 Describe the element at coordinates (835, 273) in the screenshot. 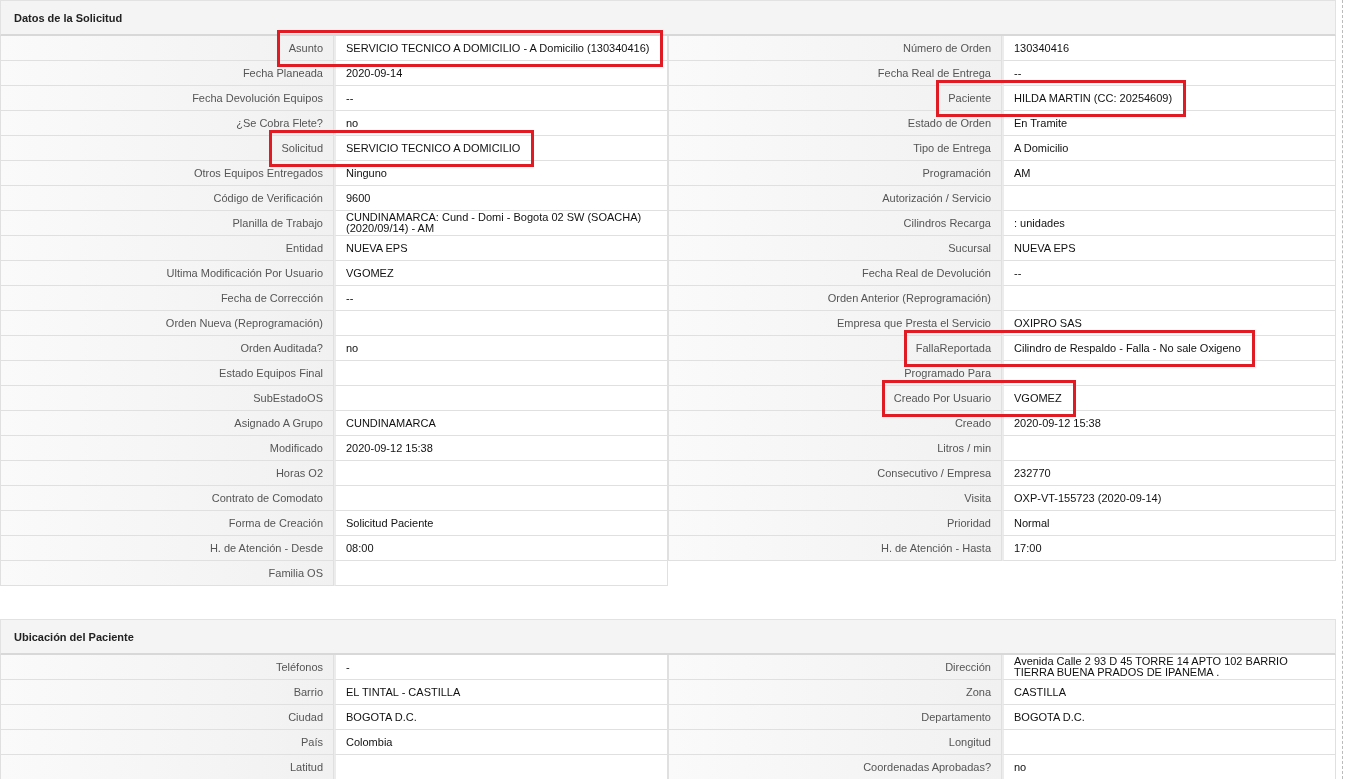

I see `field-label: Fecha Real de Devolución` at that location.